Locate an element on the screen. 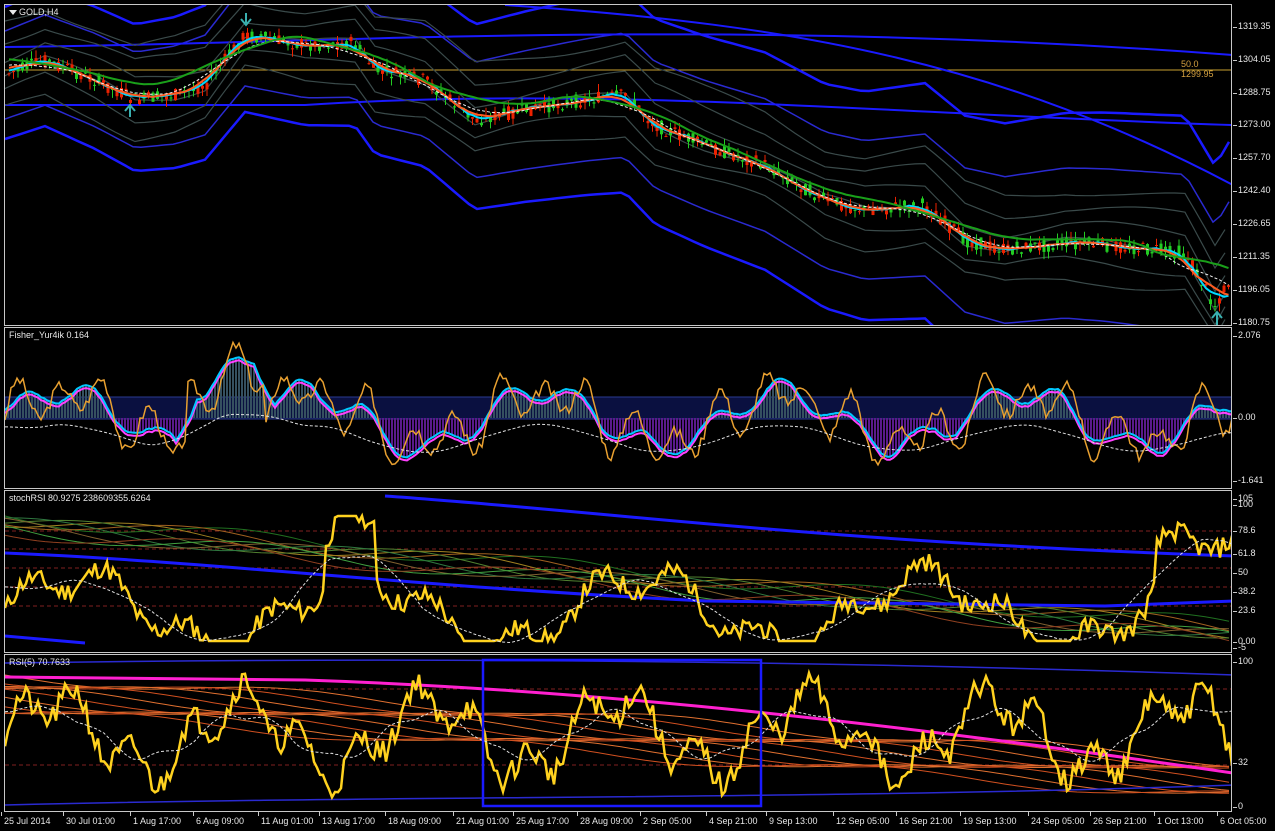 The height and width of the screenshot is (831, 1275). price-scale-tick: 1304.05 is located at coordinates (1252, 59).